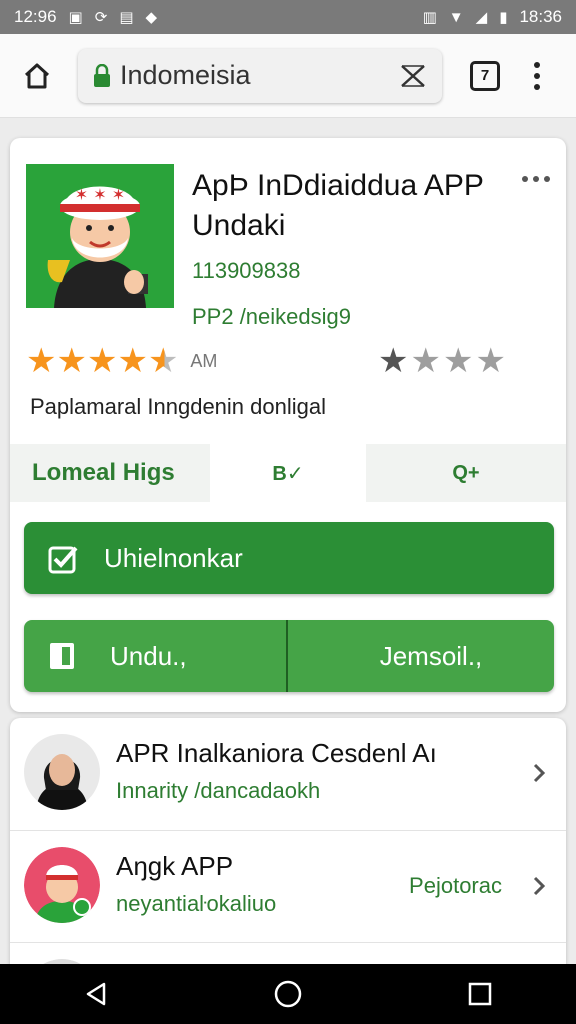 The image size is (576, 1024). I want to click on door-icon, so click(62, 656).